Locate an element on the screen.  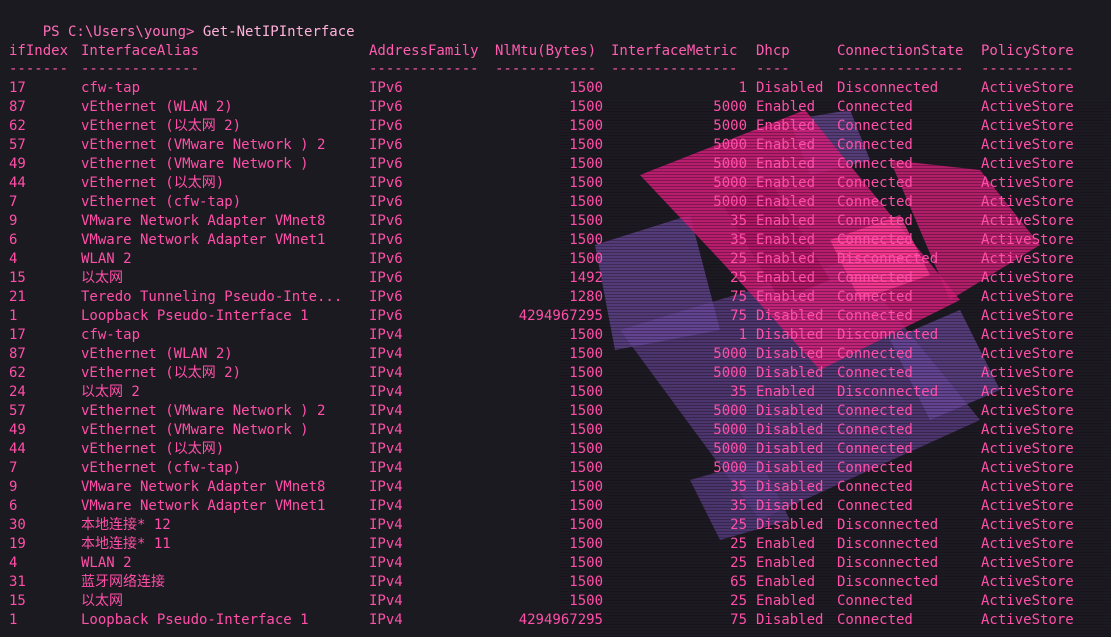
cell-ifindex: 7 is located at coordinates (13, 468).